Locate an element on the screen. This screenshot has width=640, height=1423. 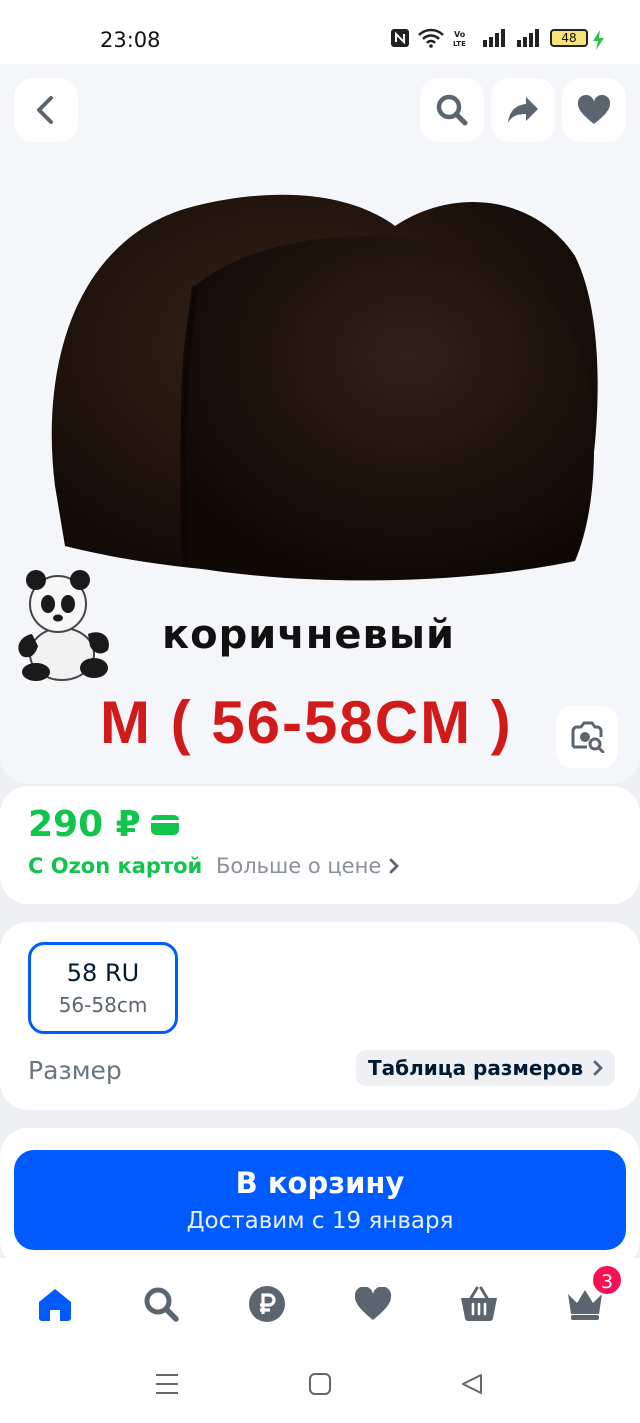
size-label: Размер is located at coordinates (75, 1070).